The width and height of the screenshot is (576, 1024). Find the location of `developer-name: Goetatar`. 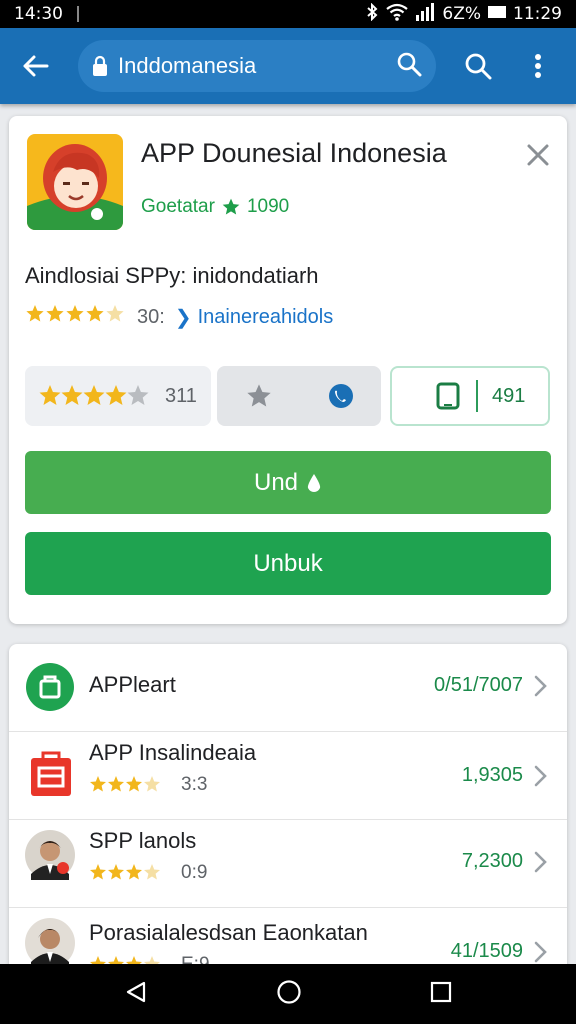

developer-name: Goetatar is located at coordinates (178, 207).